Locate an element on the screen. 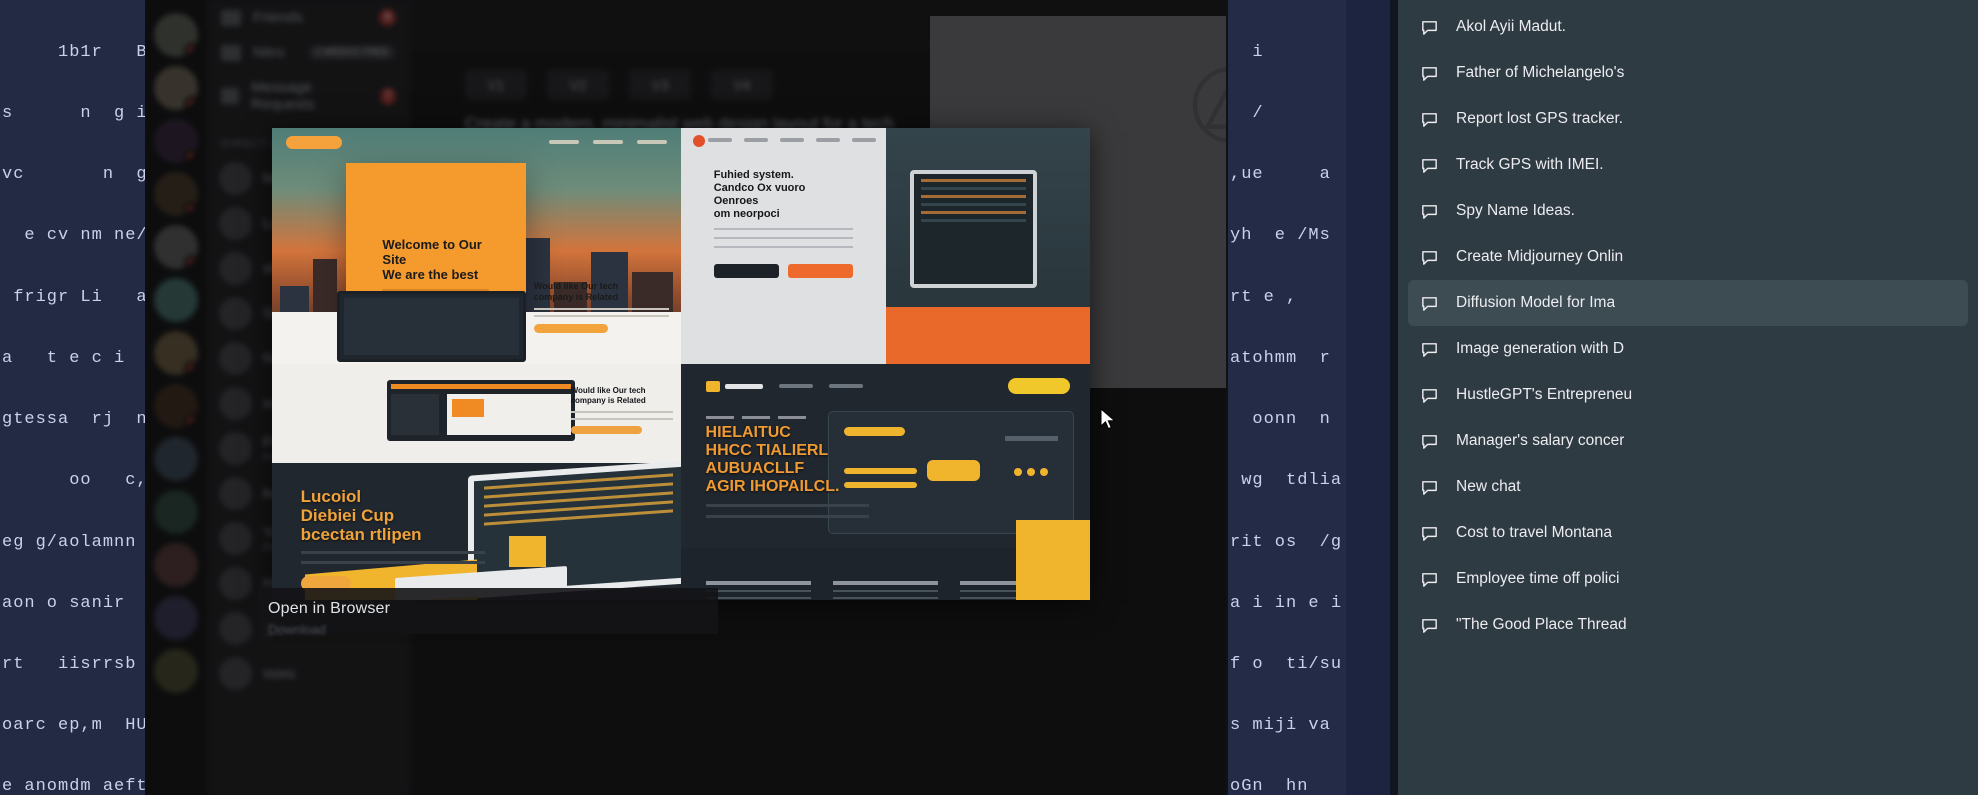 Image resolution: width=1978 pixels, height=795 pixels. chat-history-item: HustleGPT's Entrepreneu is located at coordinates (1688, 395).